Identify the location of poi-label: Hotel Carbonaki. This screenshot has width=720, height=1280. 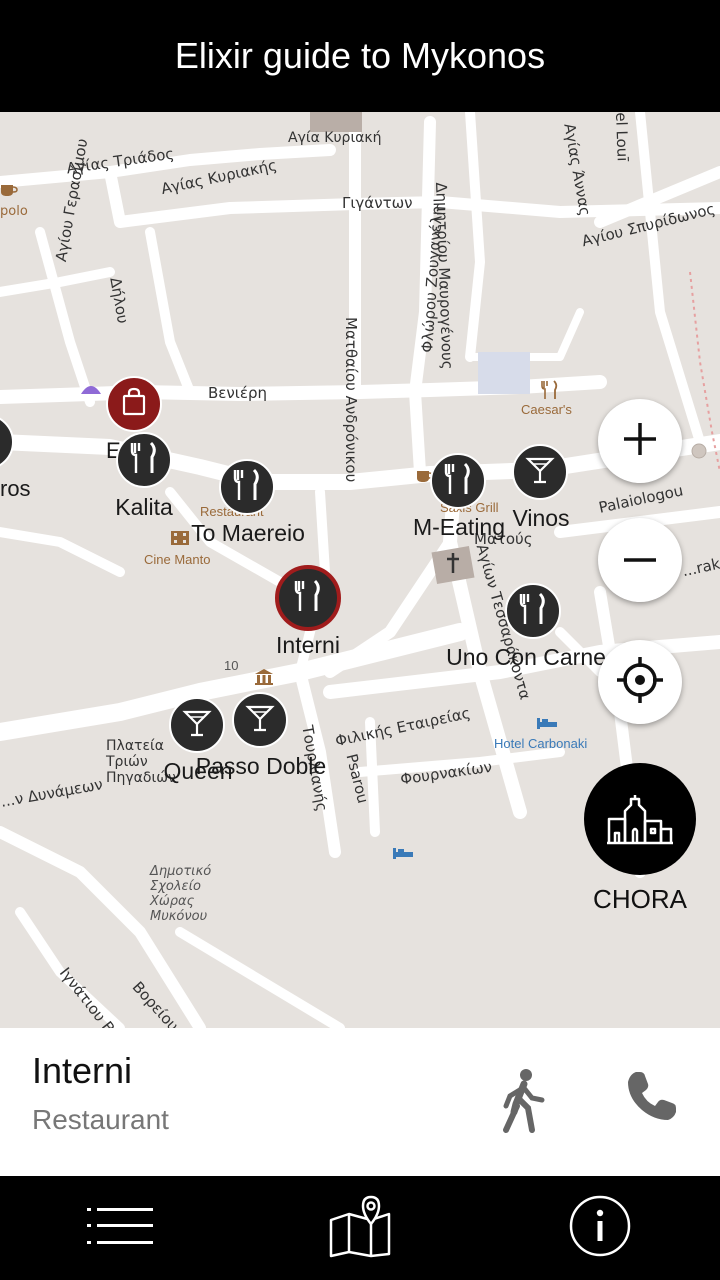
(541, 743).